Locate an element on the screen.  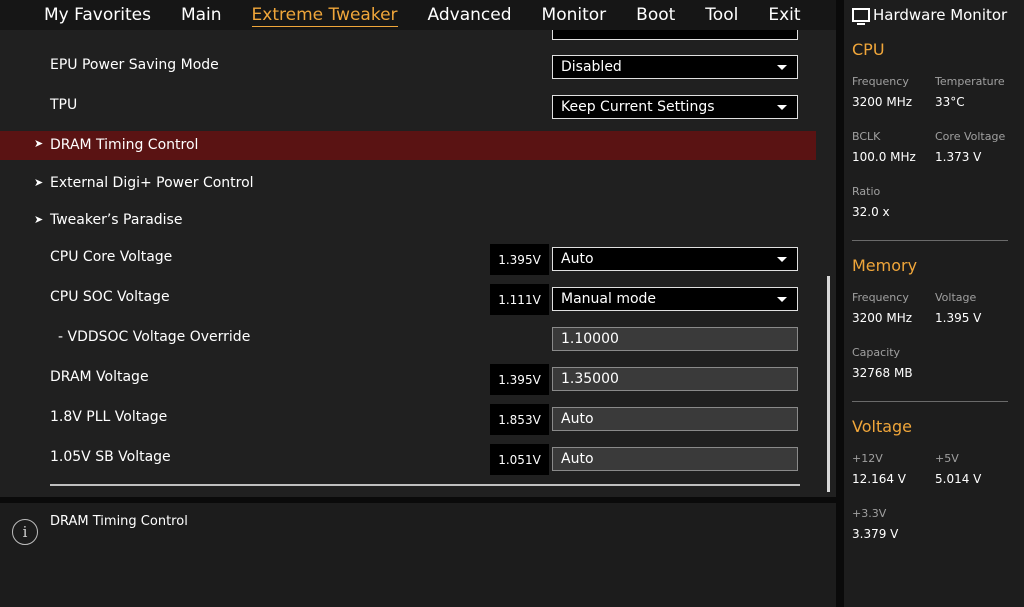
setting-row-epu: EPU Power Saving Mode Disabled is located at coordinates (408, 66).